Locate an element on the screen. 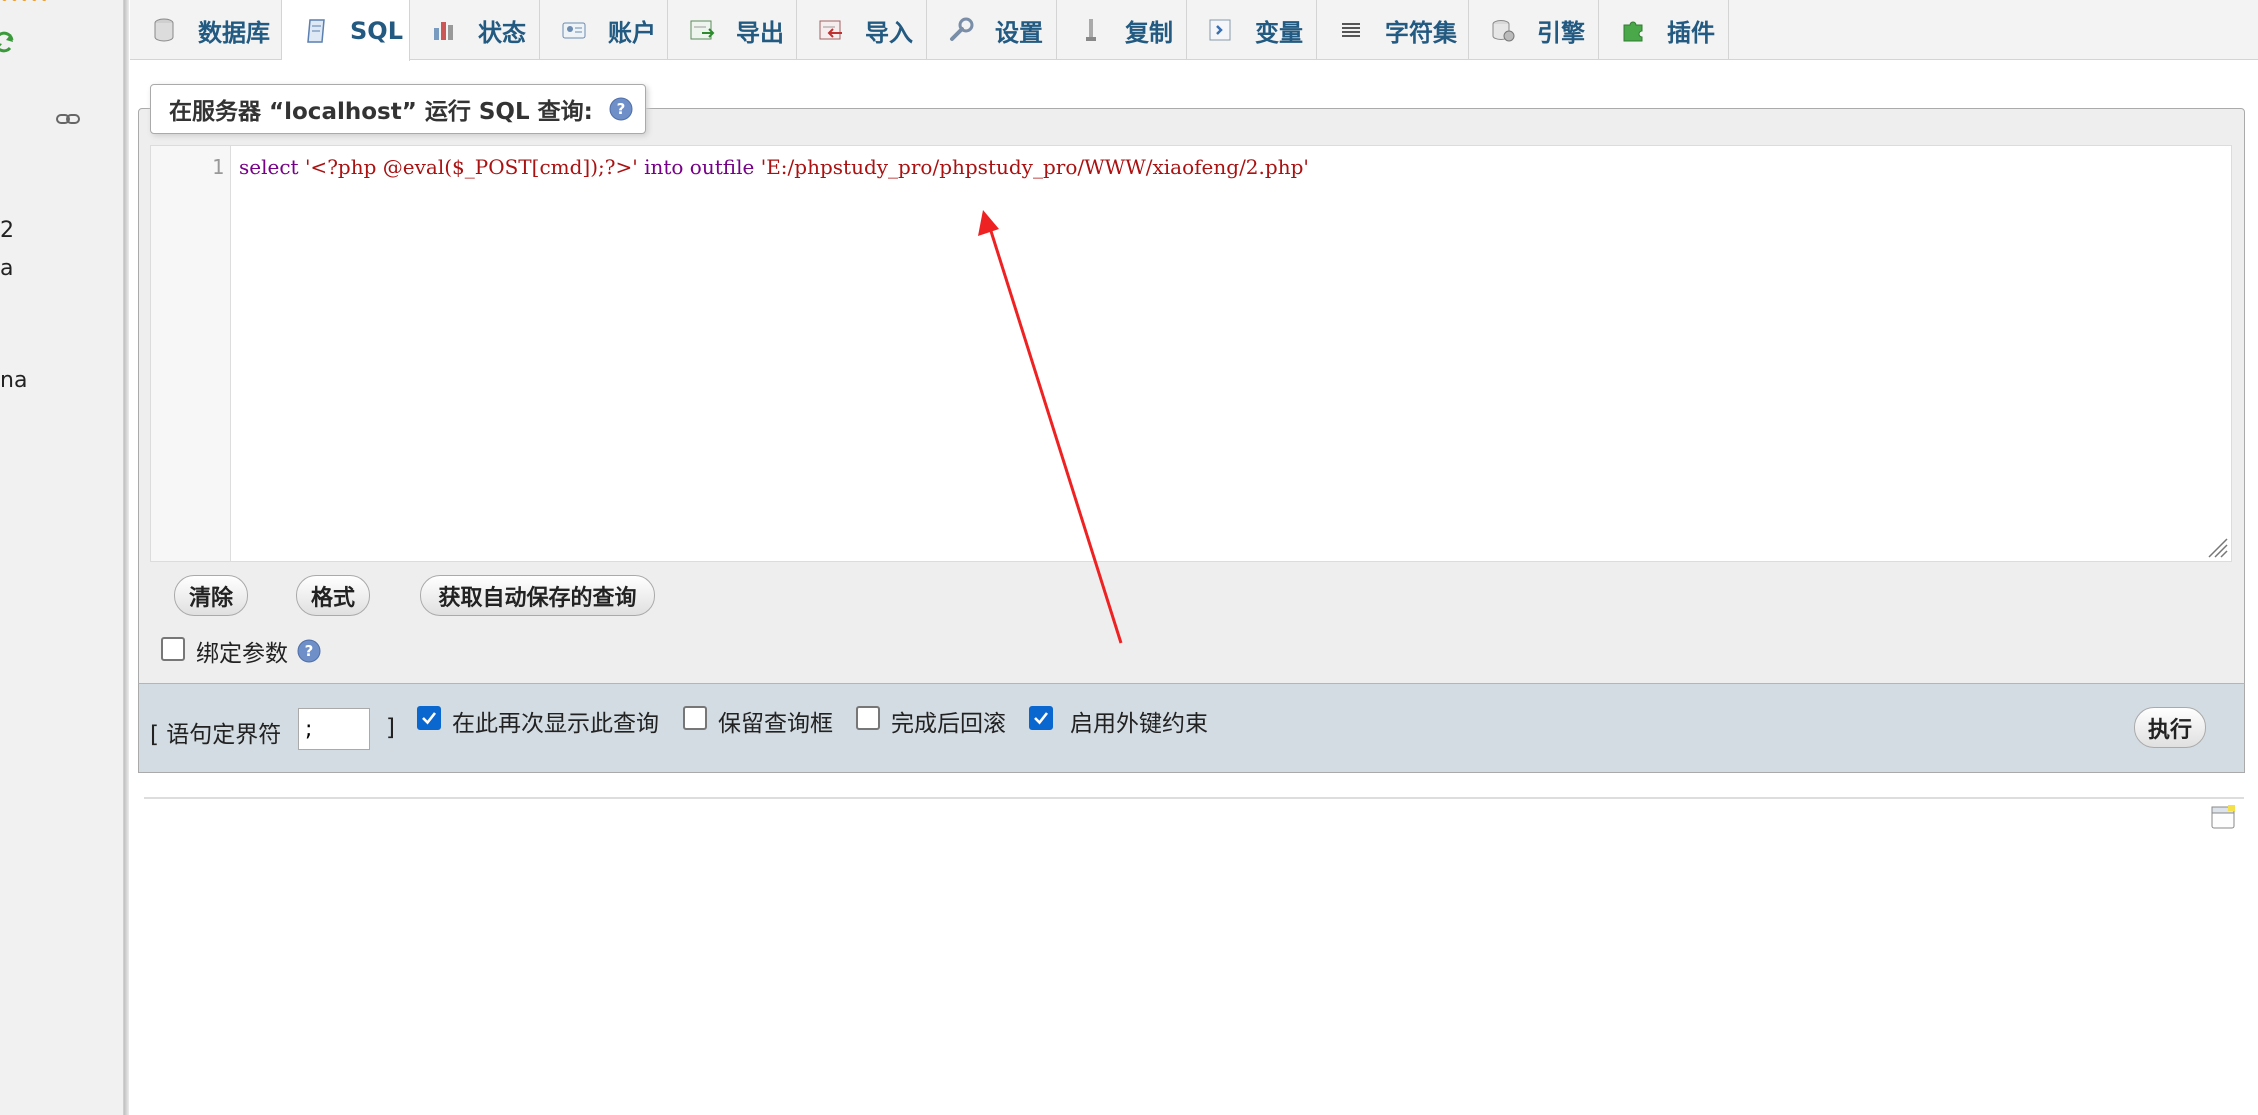 This screenshot has width=2258, height=1115. tab-label: 变量 is located at coordinates (1279, 32).